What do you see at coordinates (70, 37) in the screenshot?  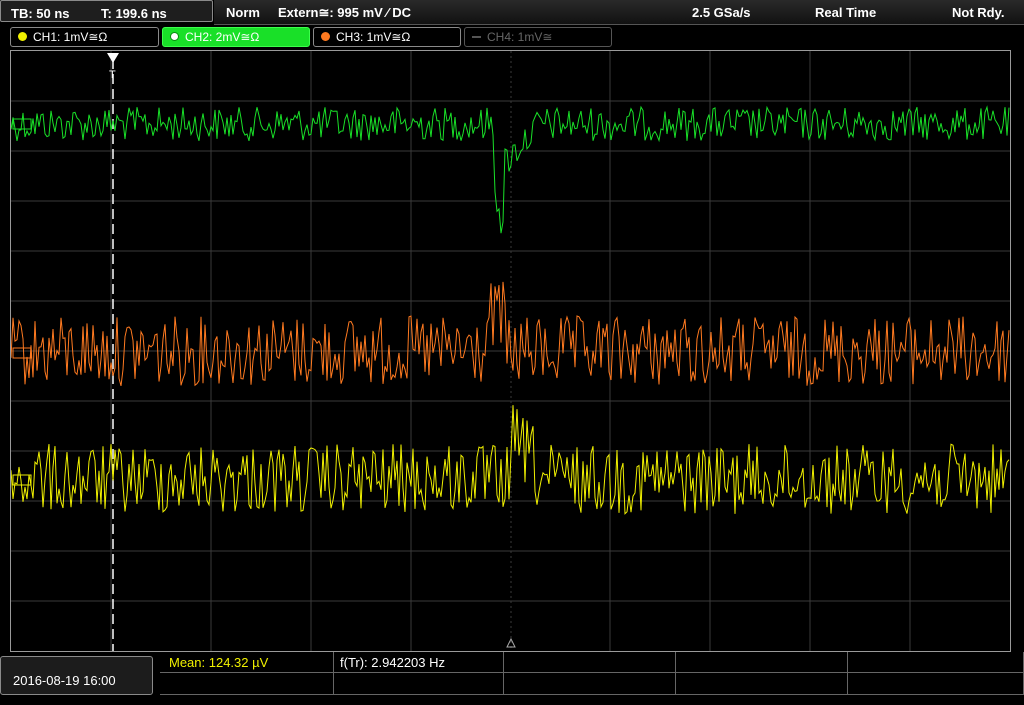 I see `channel-1-label: CH1: 1mV≅Ω` at bounding box center [70, 37].